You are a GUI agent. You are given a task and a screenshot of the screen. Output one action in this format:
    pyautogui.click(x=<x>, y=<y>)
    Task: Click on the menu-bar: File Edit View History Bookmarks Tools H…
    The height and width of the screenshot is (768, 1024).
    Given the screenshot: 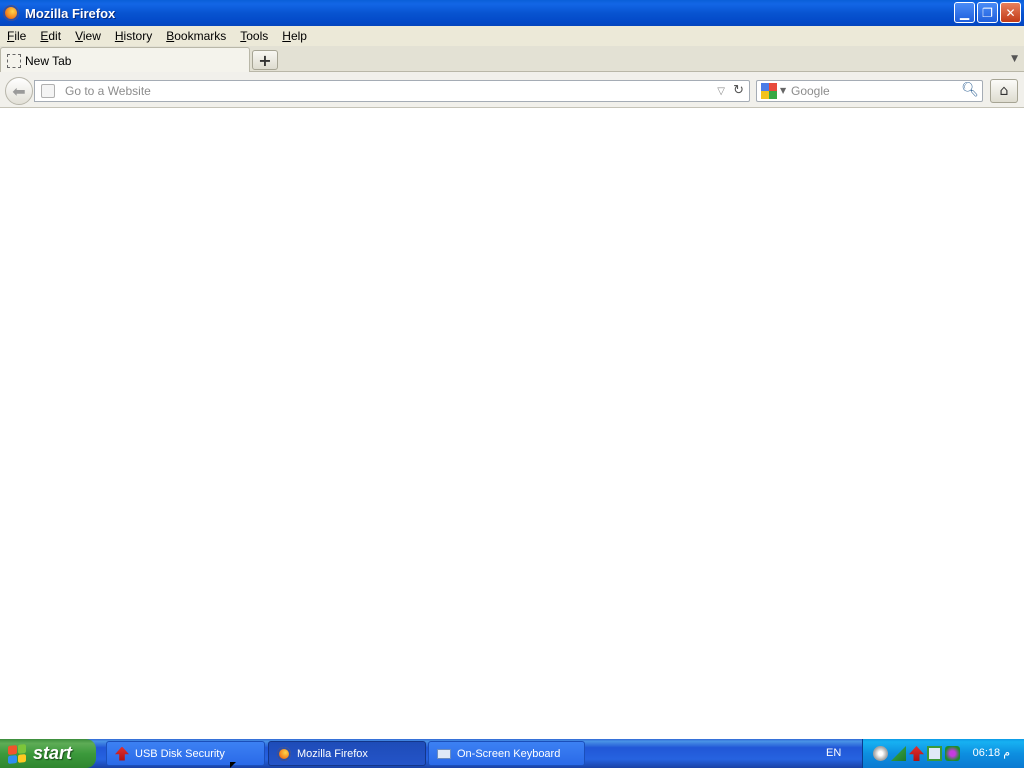 What is the action you would take?
    pyautogui.click(x=512, y=36)
    